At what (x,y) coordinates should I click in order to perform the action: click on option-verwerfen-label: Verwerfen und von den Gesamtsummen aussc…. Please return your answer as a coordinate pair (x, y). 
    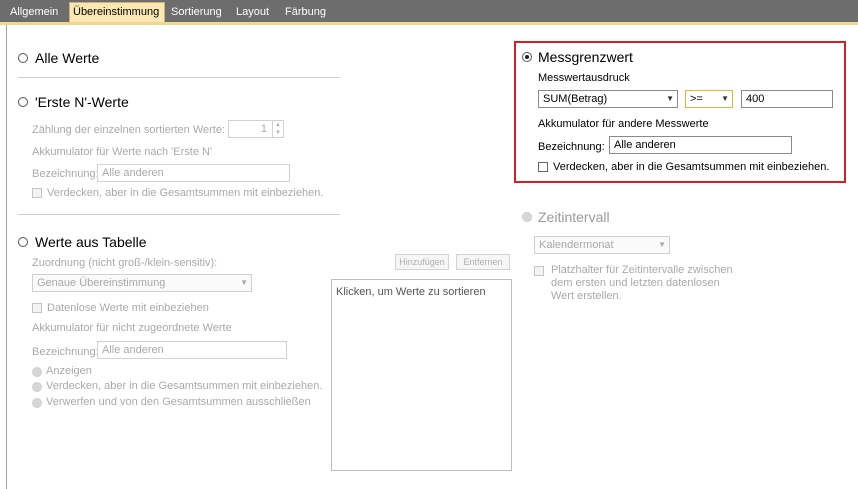
    Looking at the image, I should click on (178, 402).